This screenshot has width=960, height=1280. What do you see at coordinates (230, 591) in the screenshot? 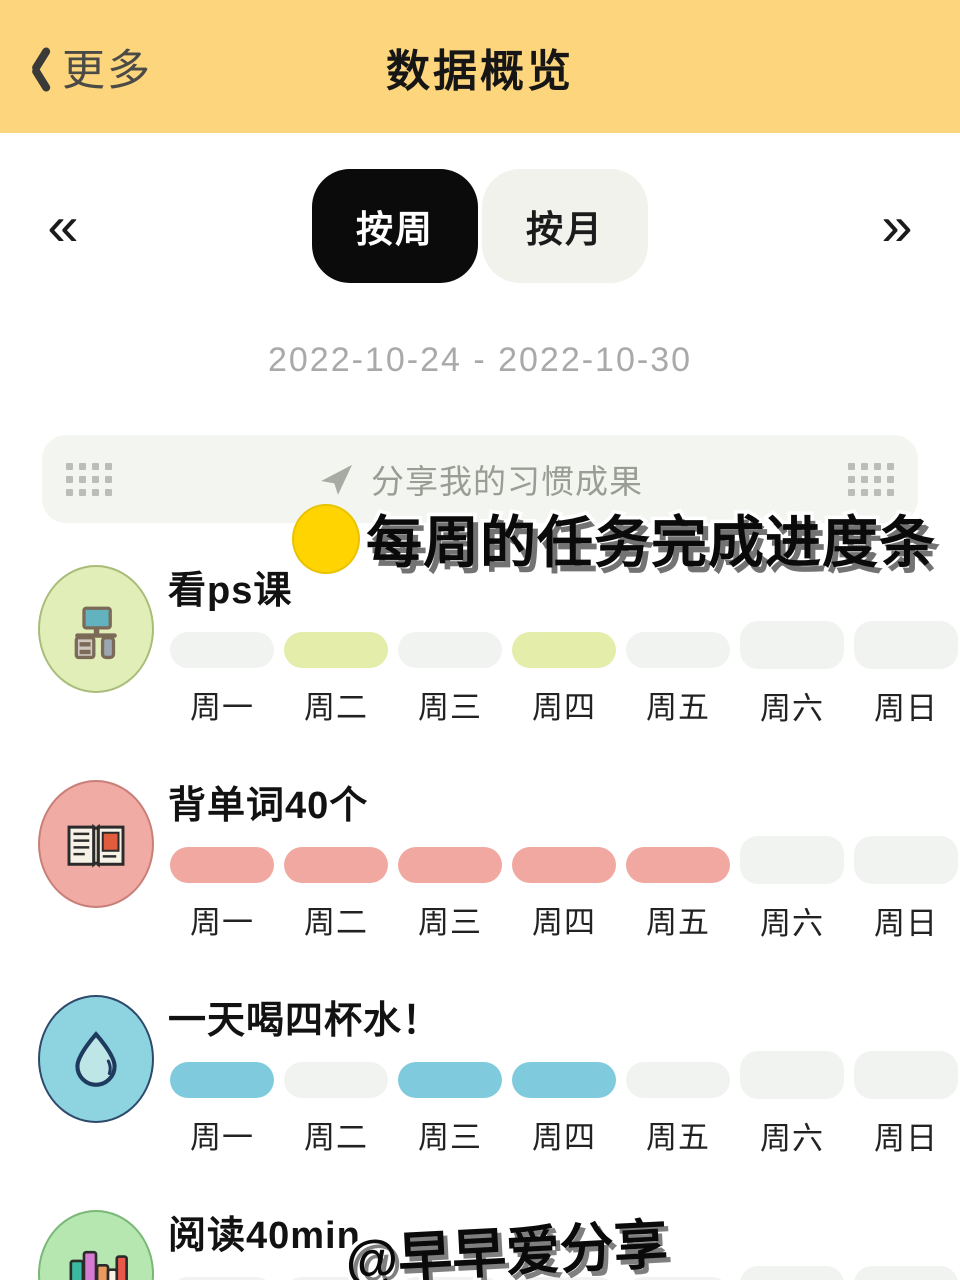
I see `habit-name: 看ps课` at bounding box center [230, 591].